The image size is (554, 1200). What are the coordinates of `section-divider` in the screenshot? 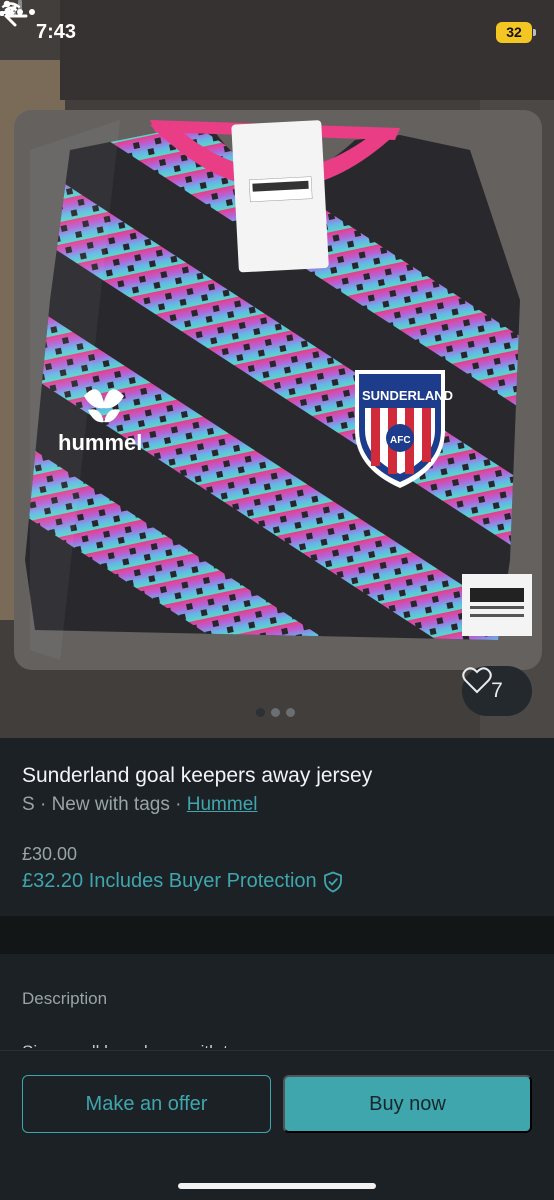 It's located at (277, 935).